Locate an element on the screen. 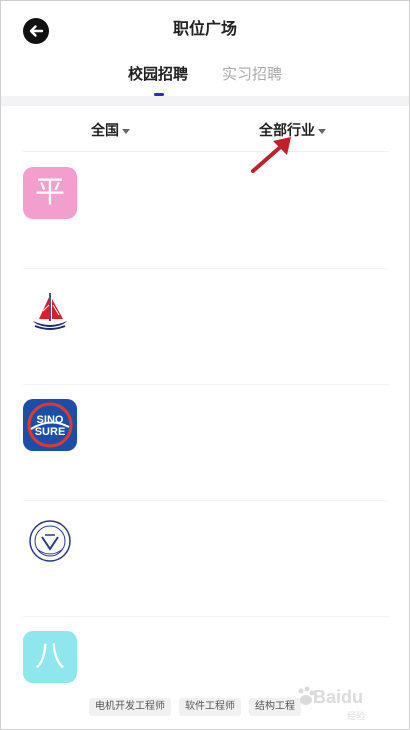  baidu-watermark: Baidu 经验 is located at coordinates (353, 698).